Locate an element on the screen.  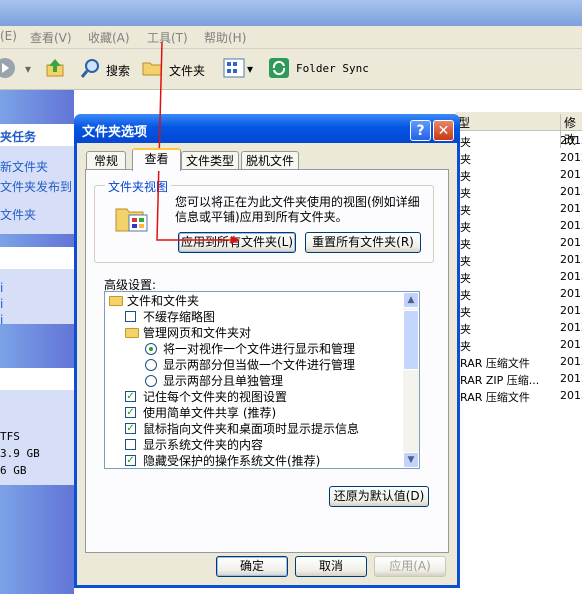
views-icon is located at coordinates (234, 68).